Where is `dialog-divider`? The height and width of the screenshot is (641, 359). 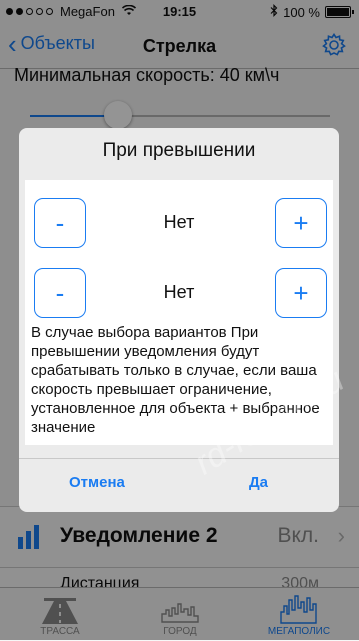
dialog-divider is located at coordinates (179, 458).